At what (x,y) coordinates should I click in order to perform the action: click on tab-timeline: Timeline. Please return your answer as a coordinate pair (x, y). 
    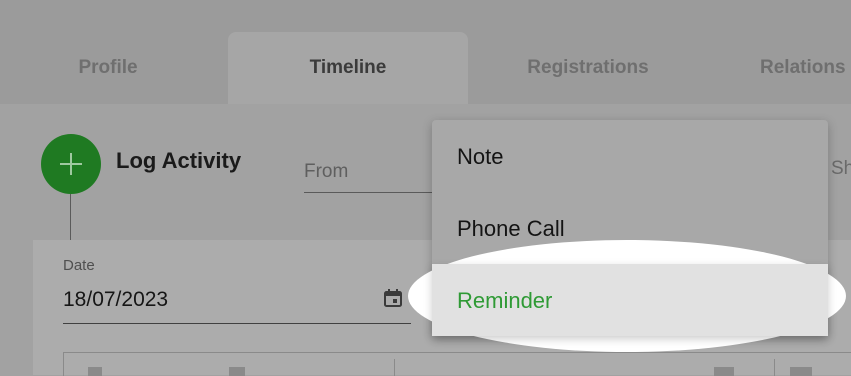
    Looking at the image, I should click on (348, 68).